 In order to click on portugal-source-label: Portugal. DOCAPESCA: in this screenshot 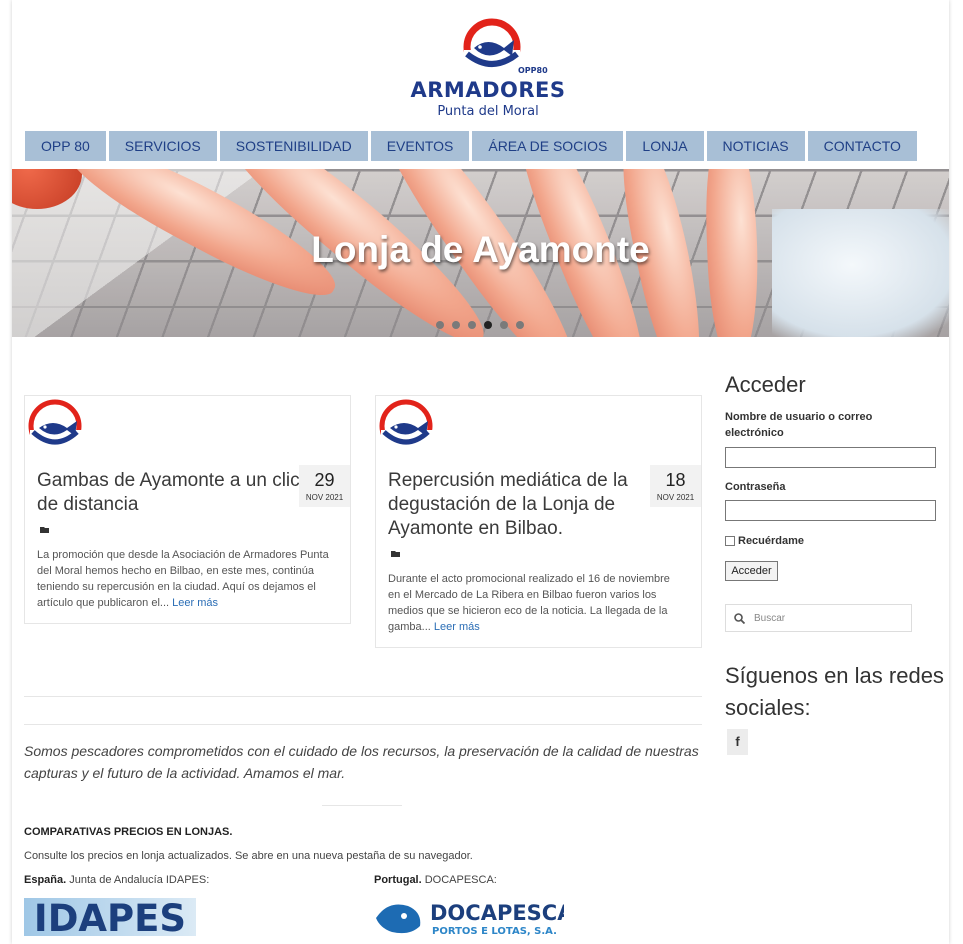, I will do `click(435, 880)`.